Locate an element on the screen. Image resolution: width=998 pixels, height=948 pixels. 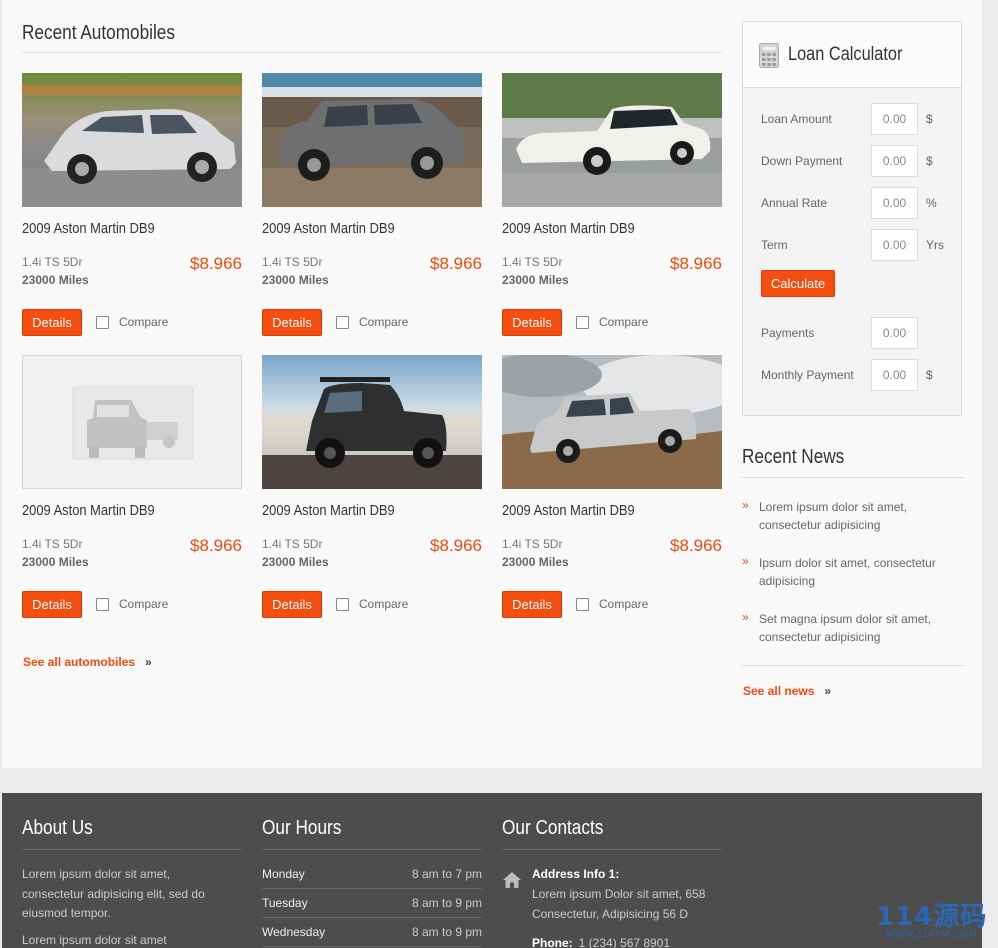
calculate-button: Calculate is located at coordinates (798, 283).